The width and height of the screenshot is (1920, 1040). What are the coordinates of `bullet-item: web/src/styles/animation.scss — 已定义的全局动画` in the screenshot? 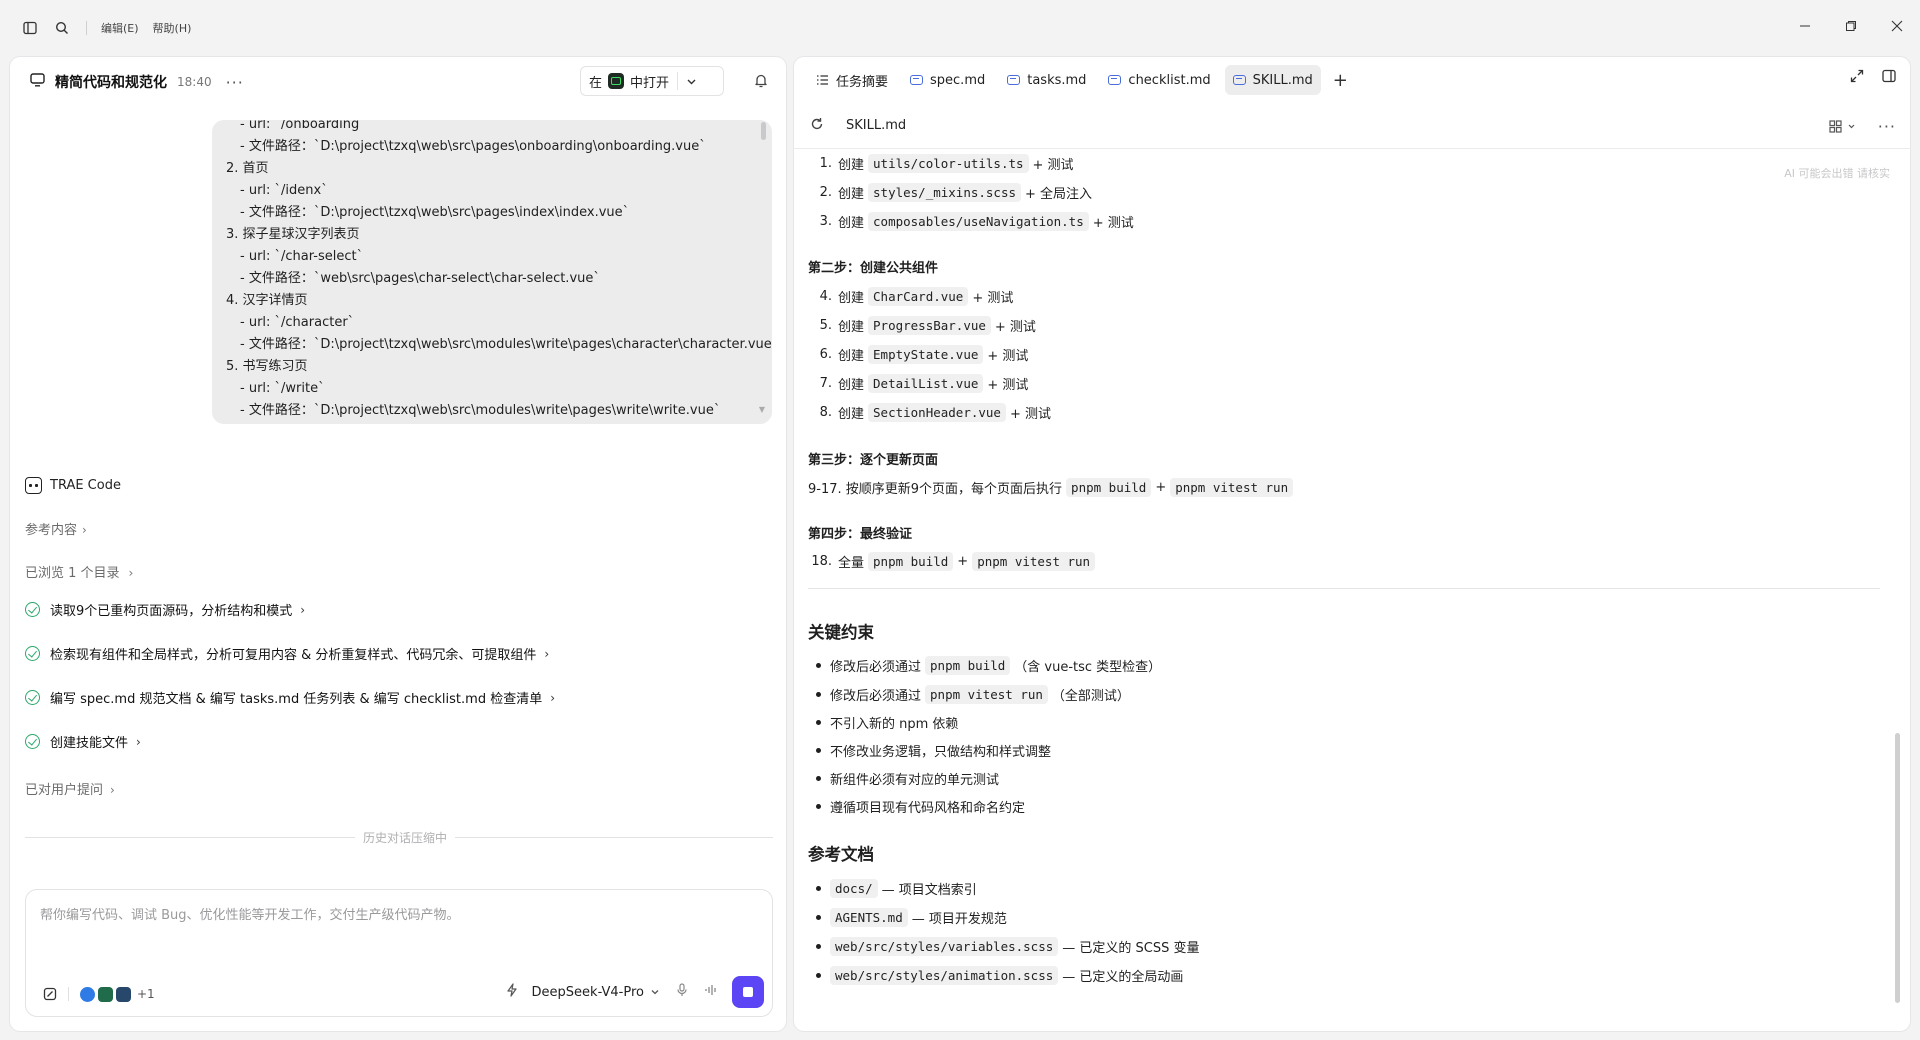 It's located at (999, 975).